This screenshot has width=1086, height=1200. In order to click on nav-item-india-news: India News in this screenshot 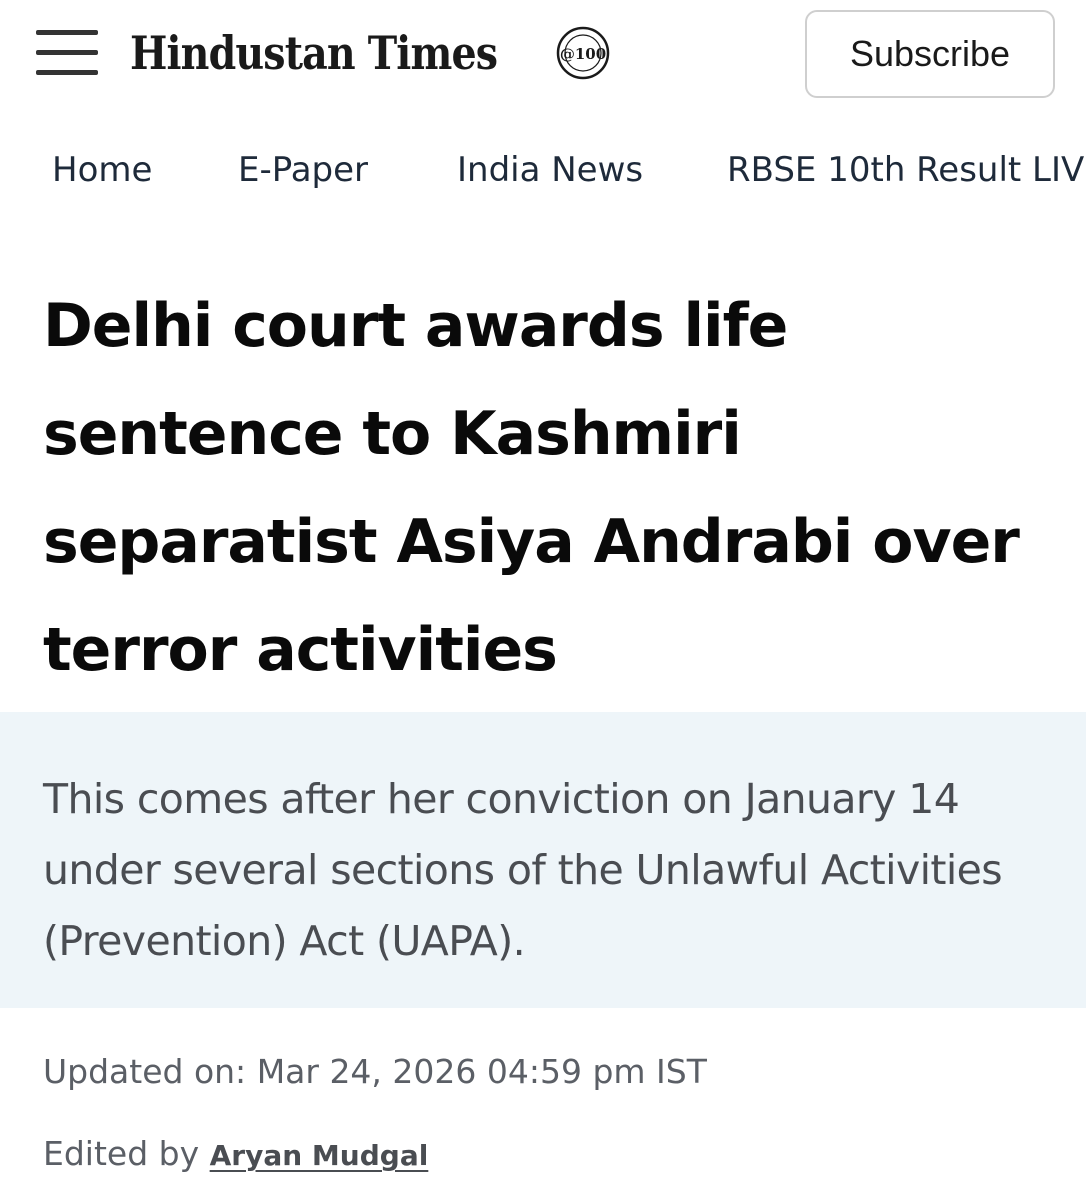, I will do `click(550, 170)`.